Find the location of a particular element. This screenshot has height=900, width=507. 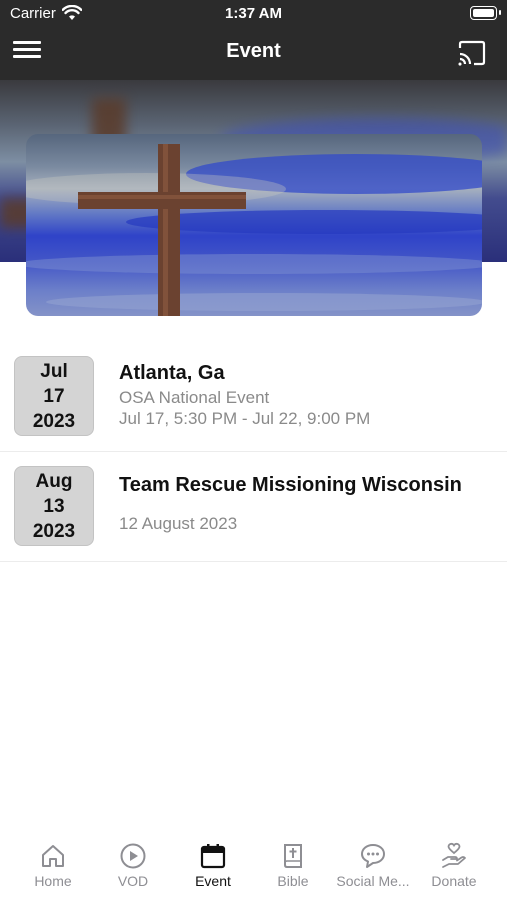

event-date-badge: Aug 13 2023 is located at coordinates (54, 506).